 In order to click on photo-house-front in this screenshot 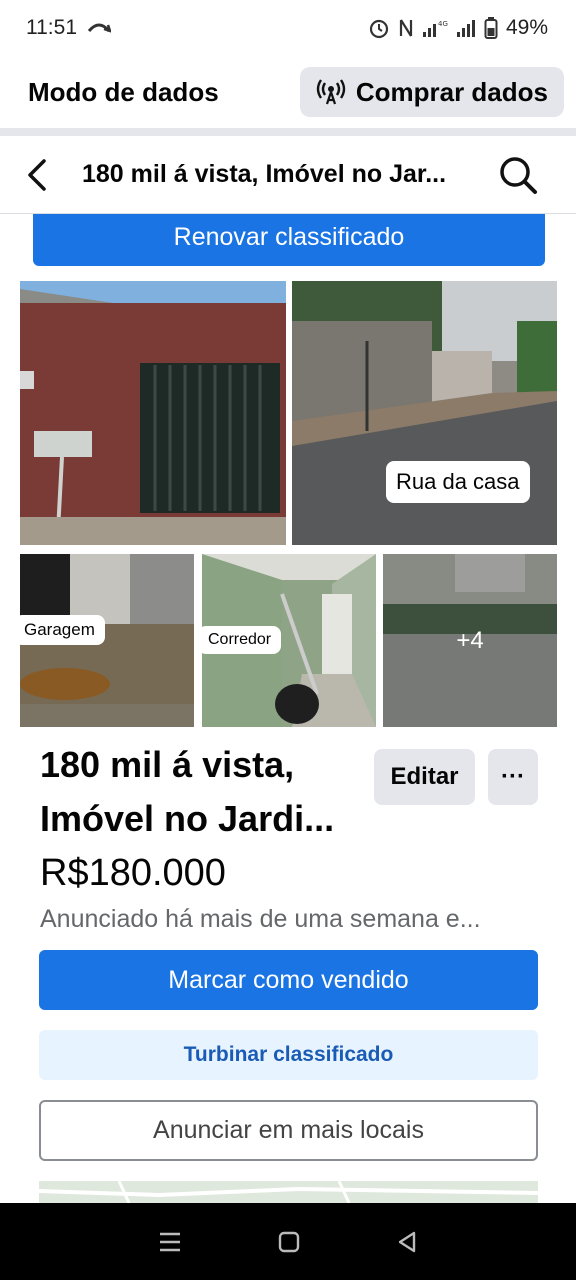, I will do `click(153, 413)`.